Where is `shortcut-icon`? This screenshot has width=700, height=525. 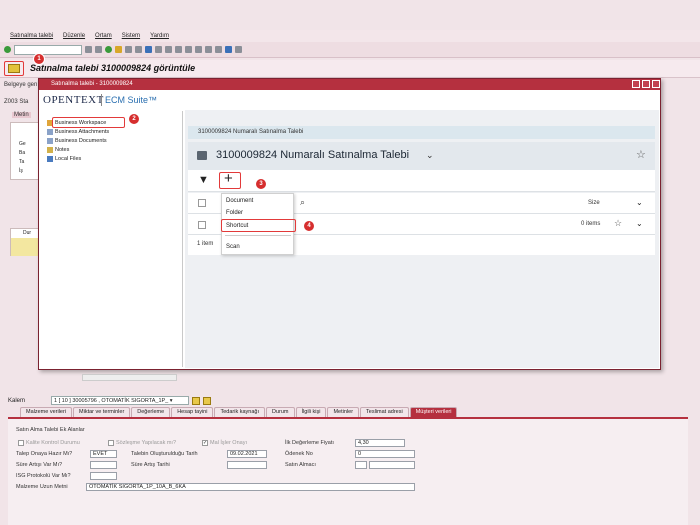 shortcut-icon is located at coordinates (218, 49).